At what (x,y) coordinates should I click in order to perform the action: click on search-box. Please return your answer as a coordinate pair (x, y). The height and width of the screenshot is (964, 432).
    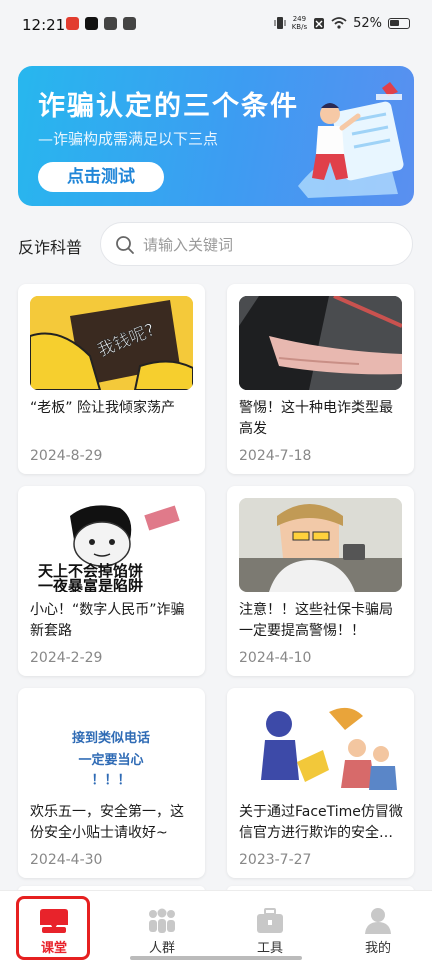
    Looking at the image, I should click on (256, 244).